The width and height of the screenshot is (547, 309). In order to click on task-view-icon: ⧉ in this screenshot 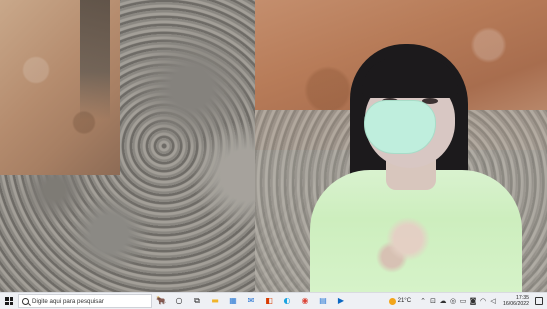, I will do `click(197, 301)`.